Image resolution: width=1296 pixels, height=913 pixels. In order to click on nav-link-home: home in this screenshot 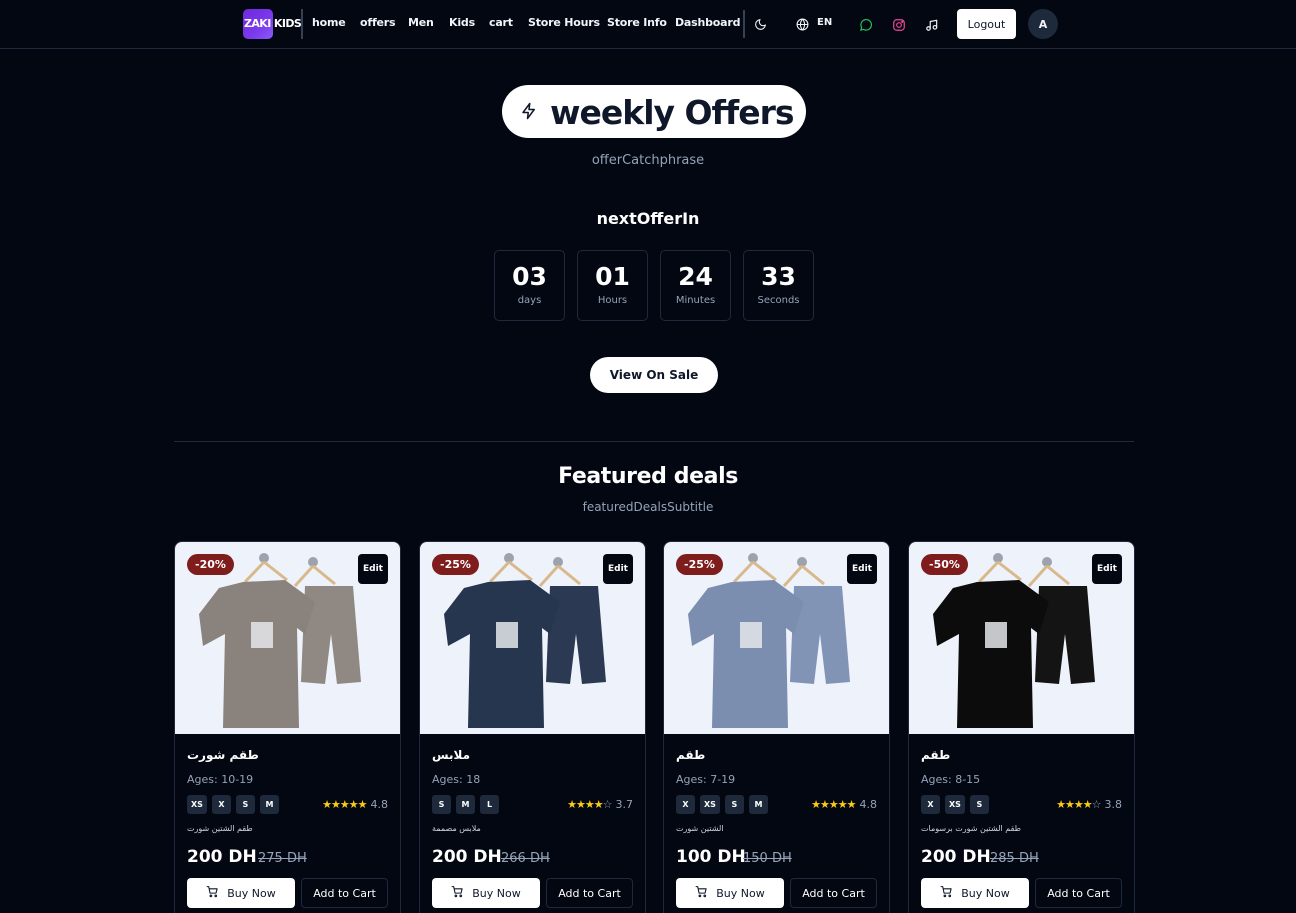, I will do `click(329, 22)`.